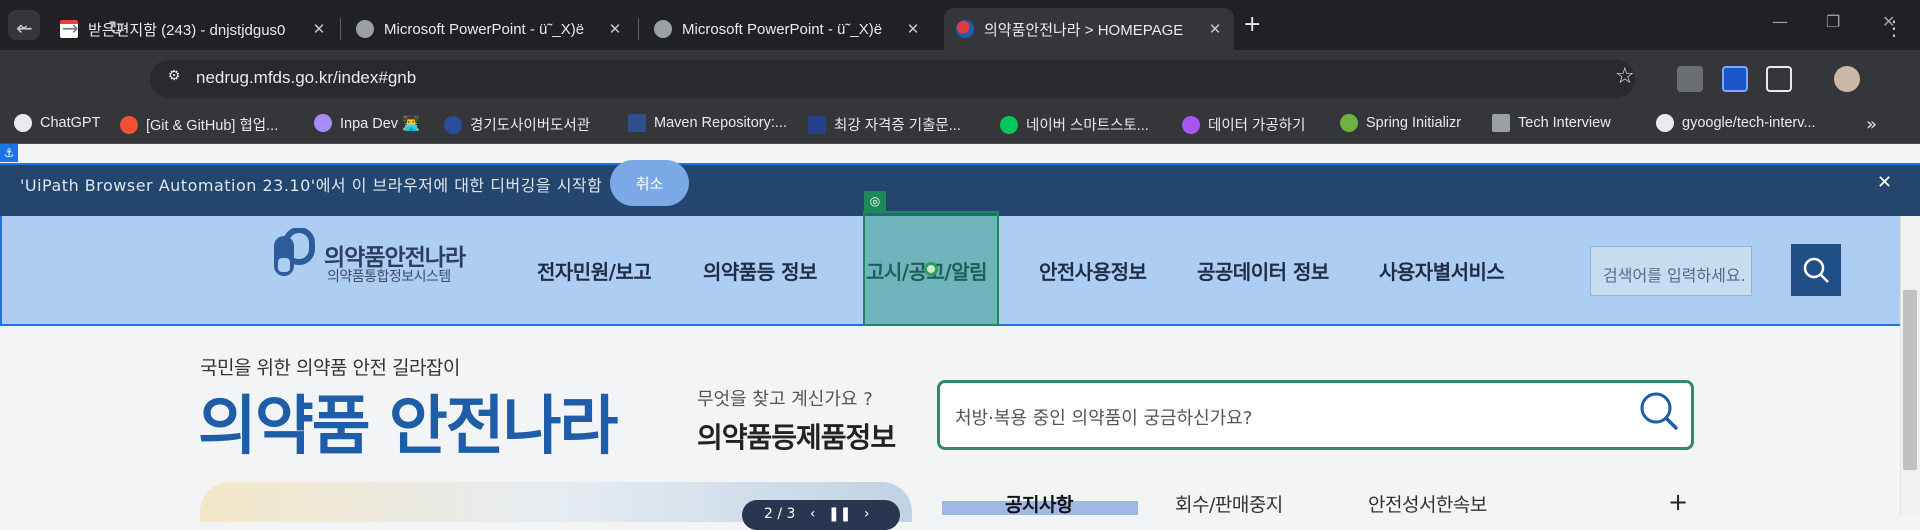 The image size is (1920, 530). I want to click on header-search-placeholder: 검색어를 입력하세요., so click(1674, 275).